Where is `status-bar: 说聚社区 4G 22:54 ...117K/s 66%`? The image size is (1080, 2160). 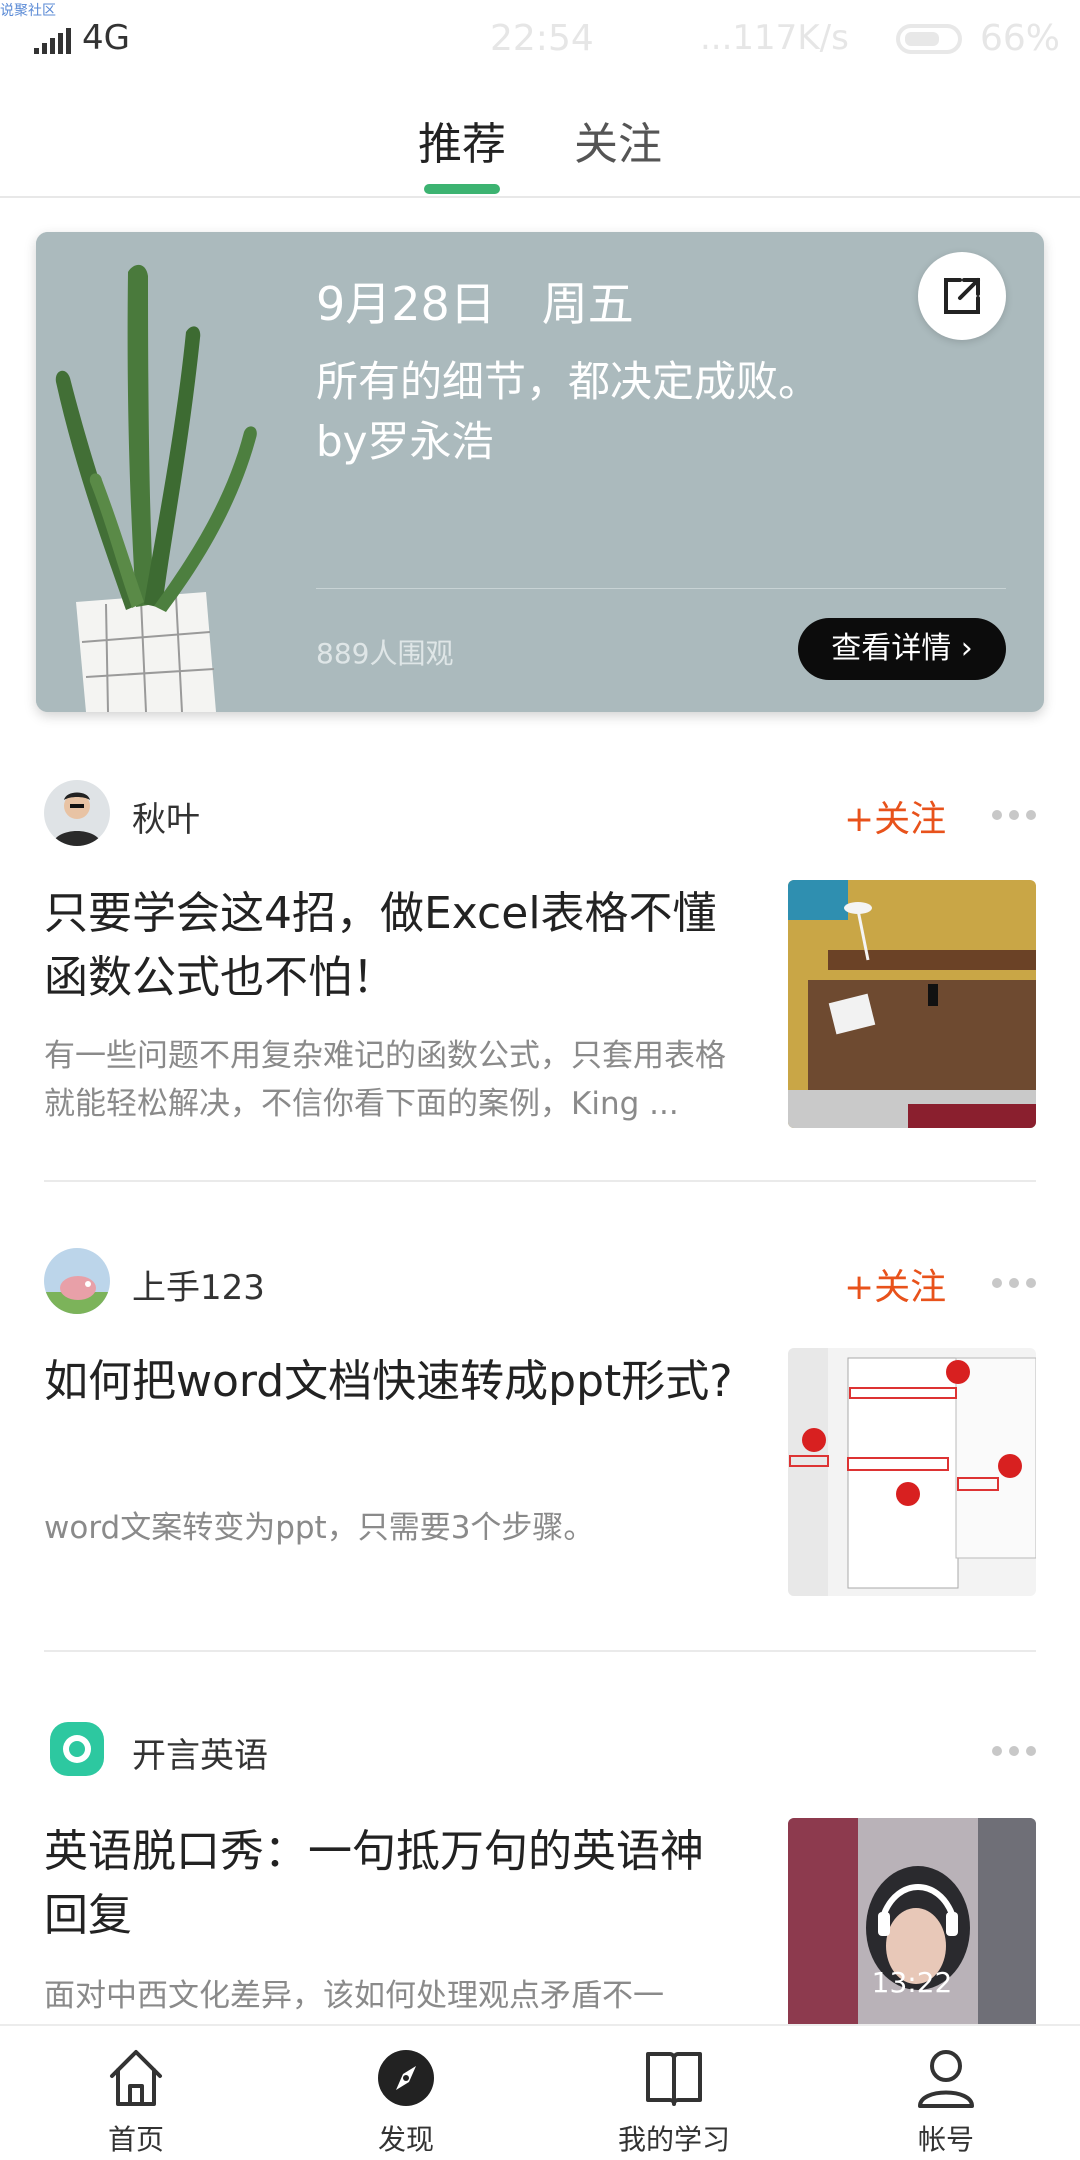
status-bar: 说聚社区 4G 22:54 ...117K/s 66% is located at coordinates (540, 40).